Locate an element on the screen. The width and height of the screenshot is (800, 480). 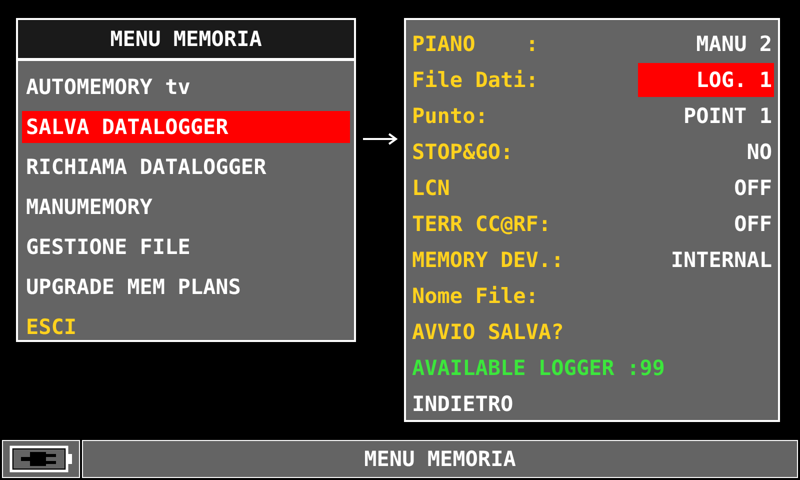
arrow-icon is located at coordinates (380, 139).